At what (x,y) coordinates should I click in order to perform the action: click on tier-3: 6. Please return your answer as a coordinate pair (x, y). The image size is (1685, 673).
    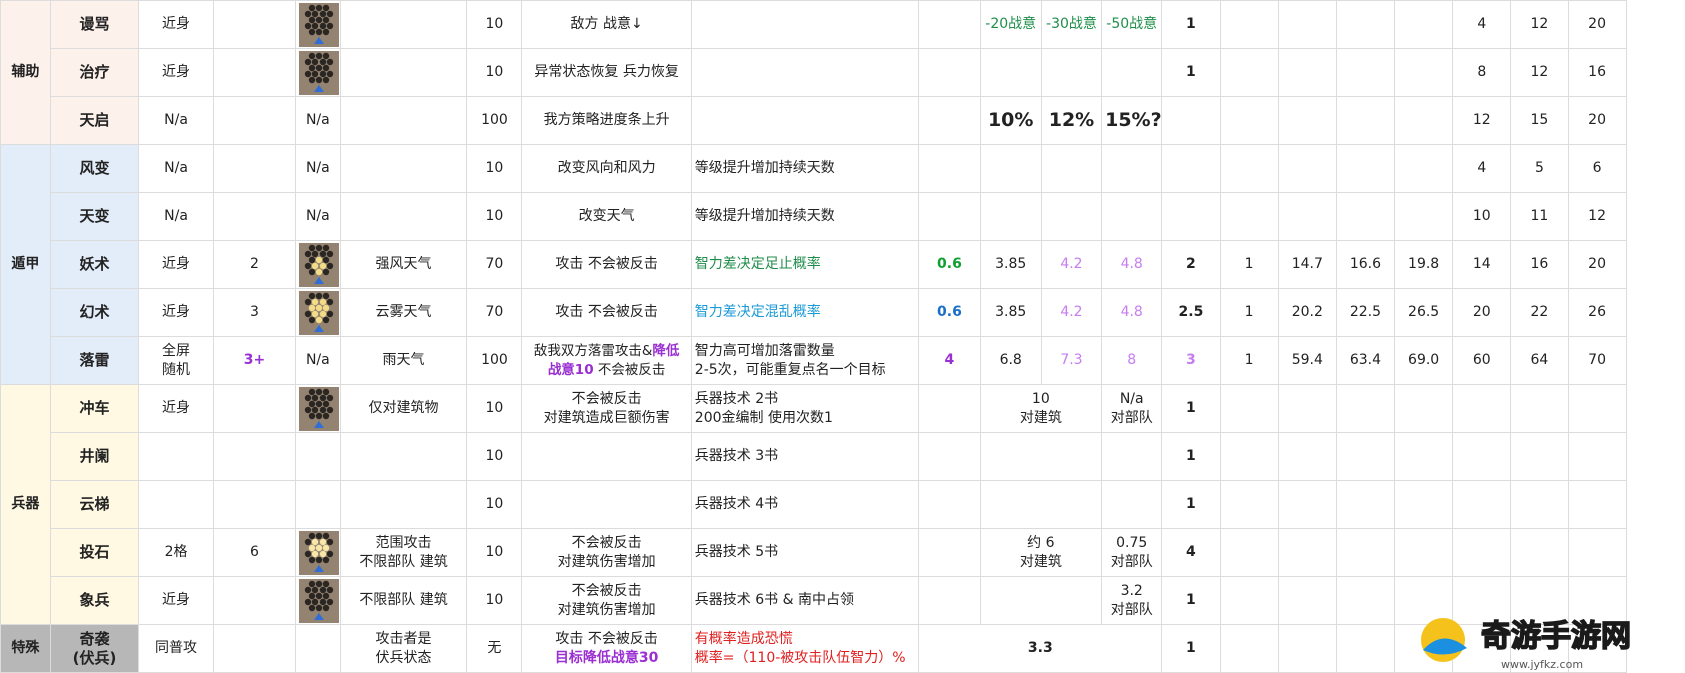
    Looking at the image, I should click on (1597, 168).